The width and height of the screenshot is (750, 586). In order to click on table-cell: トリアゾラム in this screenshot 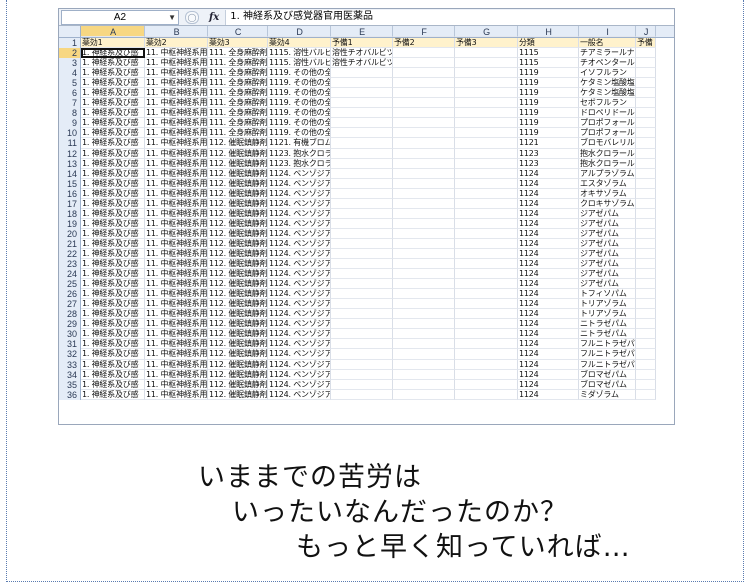, I will do `click(607, 314)`.